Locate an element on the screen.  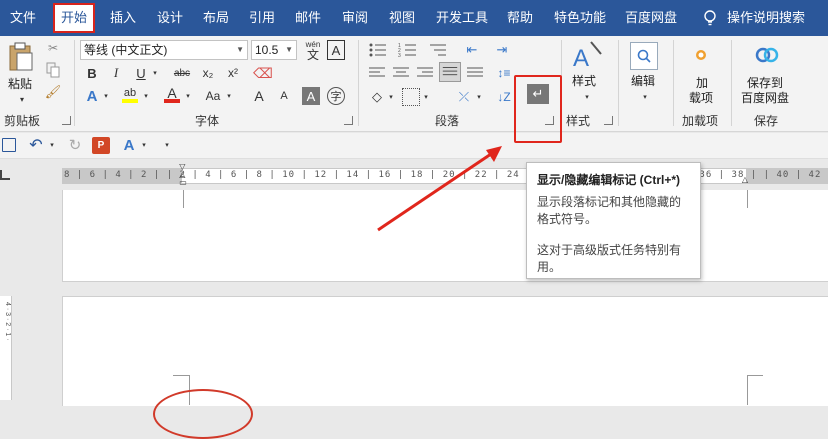
justify-icon is located at coordinates (450, 72).